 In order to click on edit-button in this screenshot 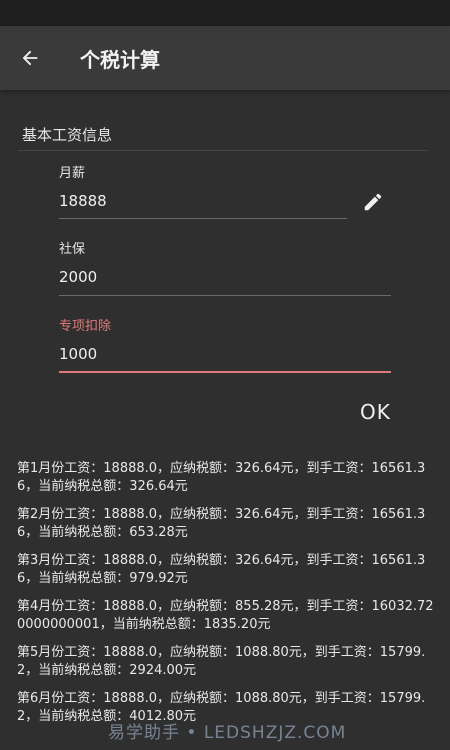, I will do `click(373, 202)`.